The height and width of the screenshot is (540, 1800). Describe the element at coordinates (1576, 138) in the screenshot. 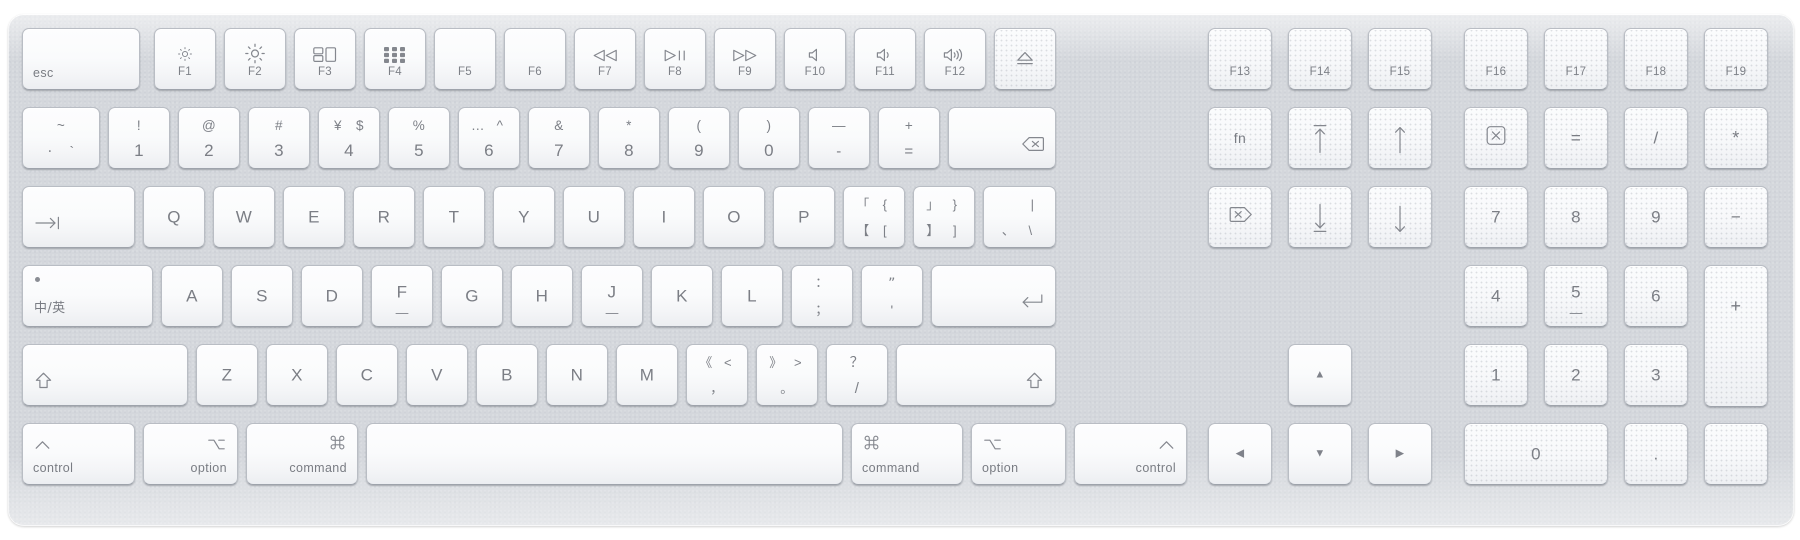

I see `key-num-equal: =` at that location.